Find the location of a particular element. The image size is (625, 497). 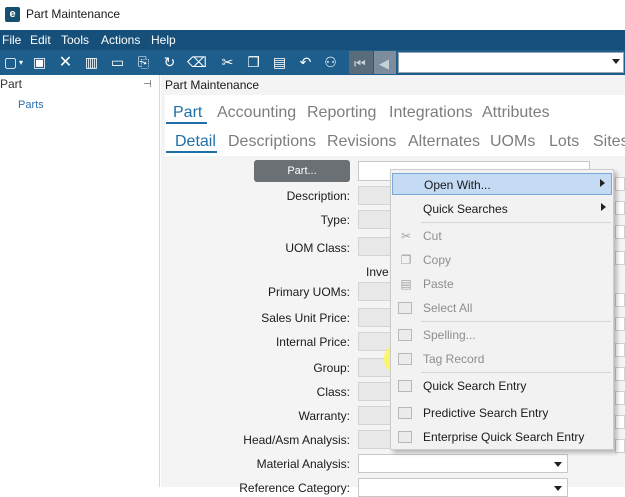

subtab-sites: Sites is located at coordinates (609, 142).